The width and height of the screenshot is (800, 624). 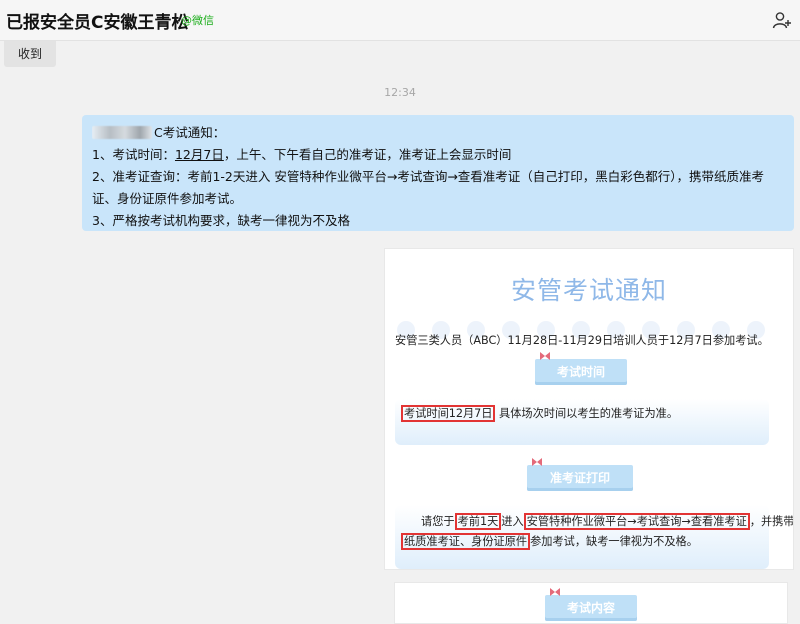 I want to click on highlight-one-day-before: 考前1天, so click(x=478, y=521).